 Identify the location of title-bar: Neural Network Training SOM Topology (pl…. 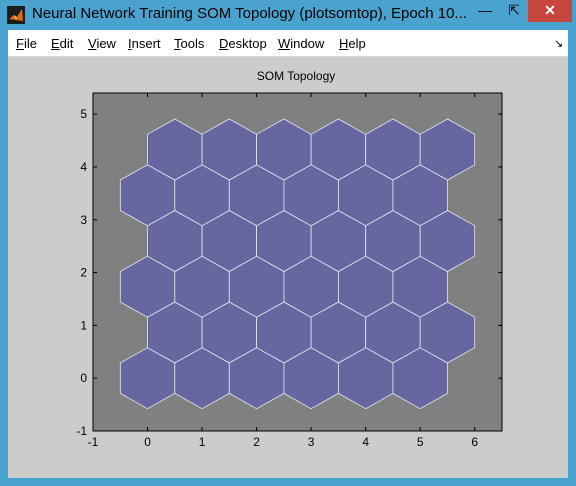
(288, 15).